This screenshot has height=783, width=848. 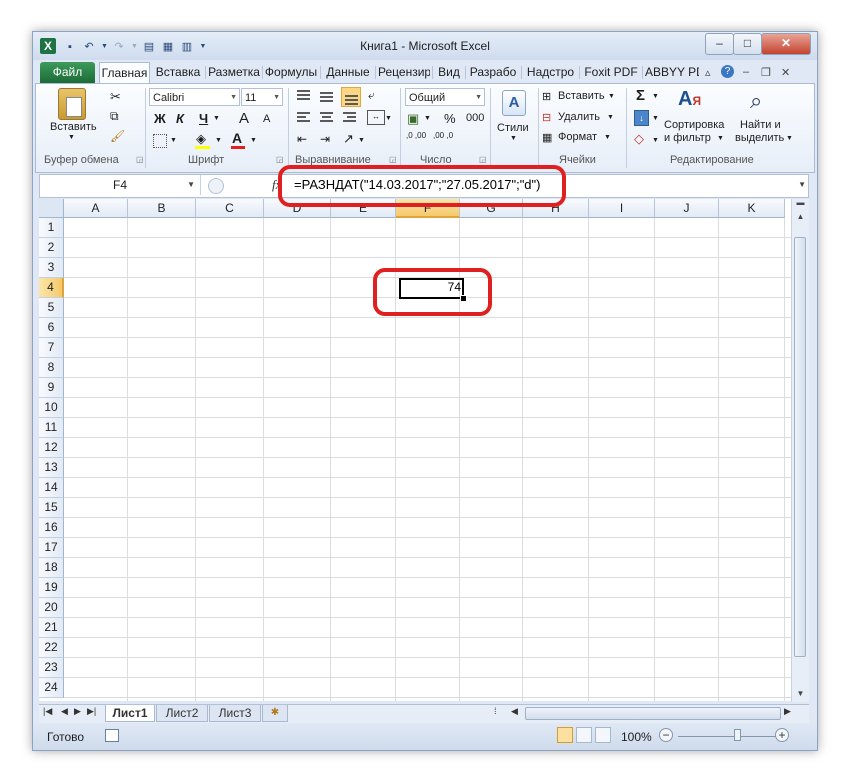 What do you see at coordinates (51, 288) in the screenshot?
I see `row-header-4: 4` at bounding box center [51, 288].